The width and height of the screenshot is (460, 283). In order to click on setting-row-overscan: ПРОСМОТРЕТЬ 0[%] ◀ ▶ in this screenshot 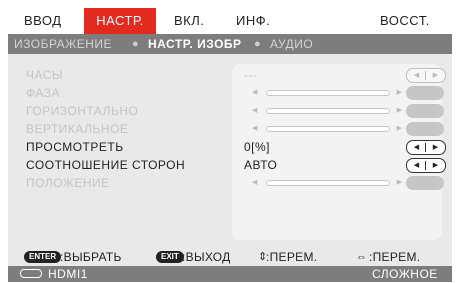, I will do `click(230, 147)`.